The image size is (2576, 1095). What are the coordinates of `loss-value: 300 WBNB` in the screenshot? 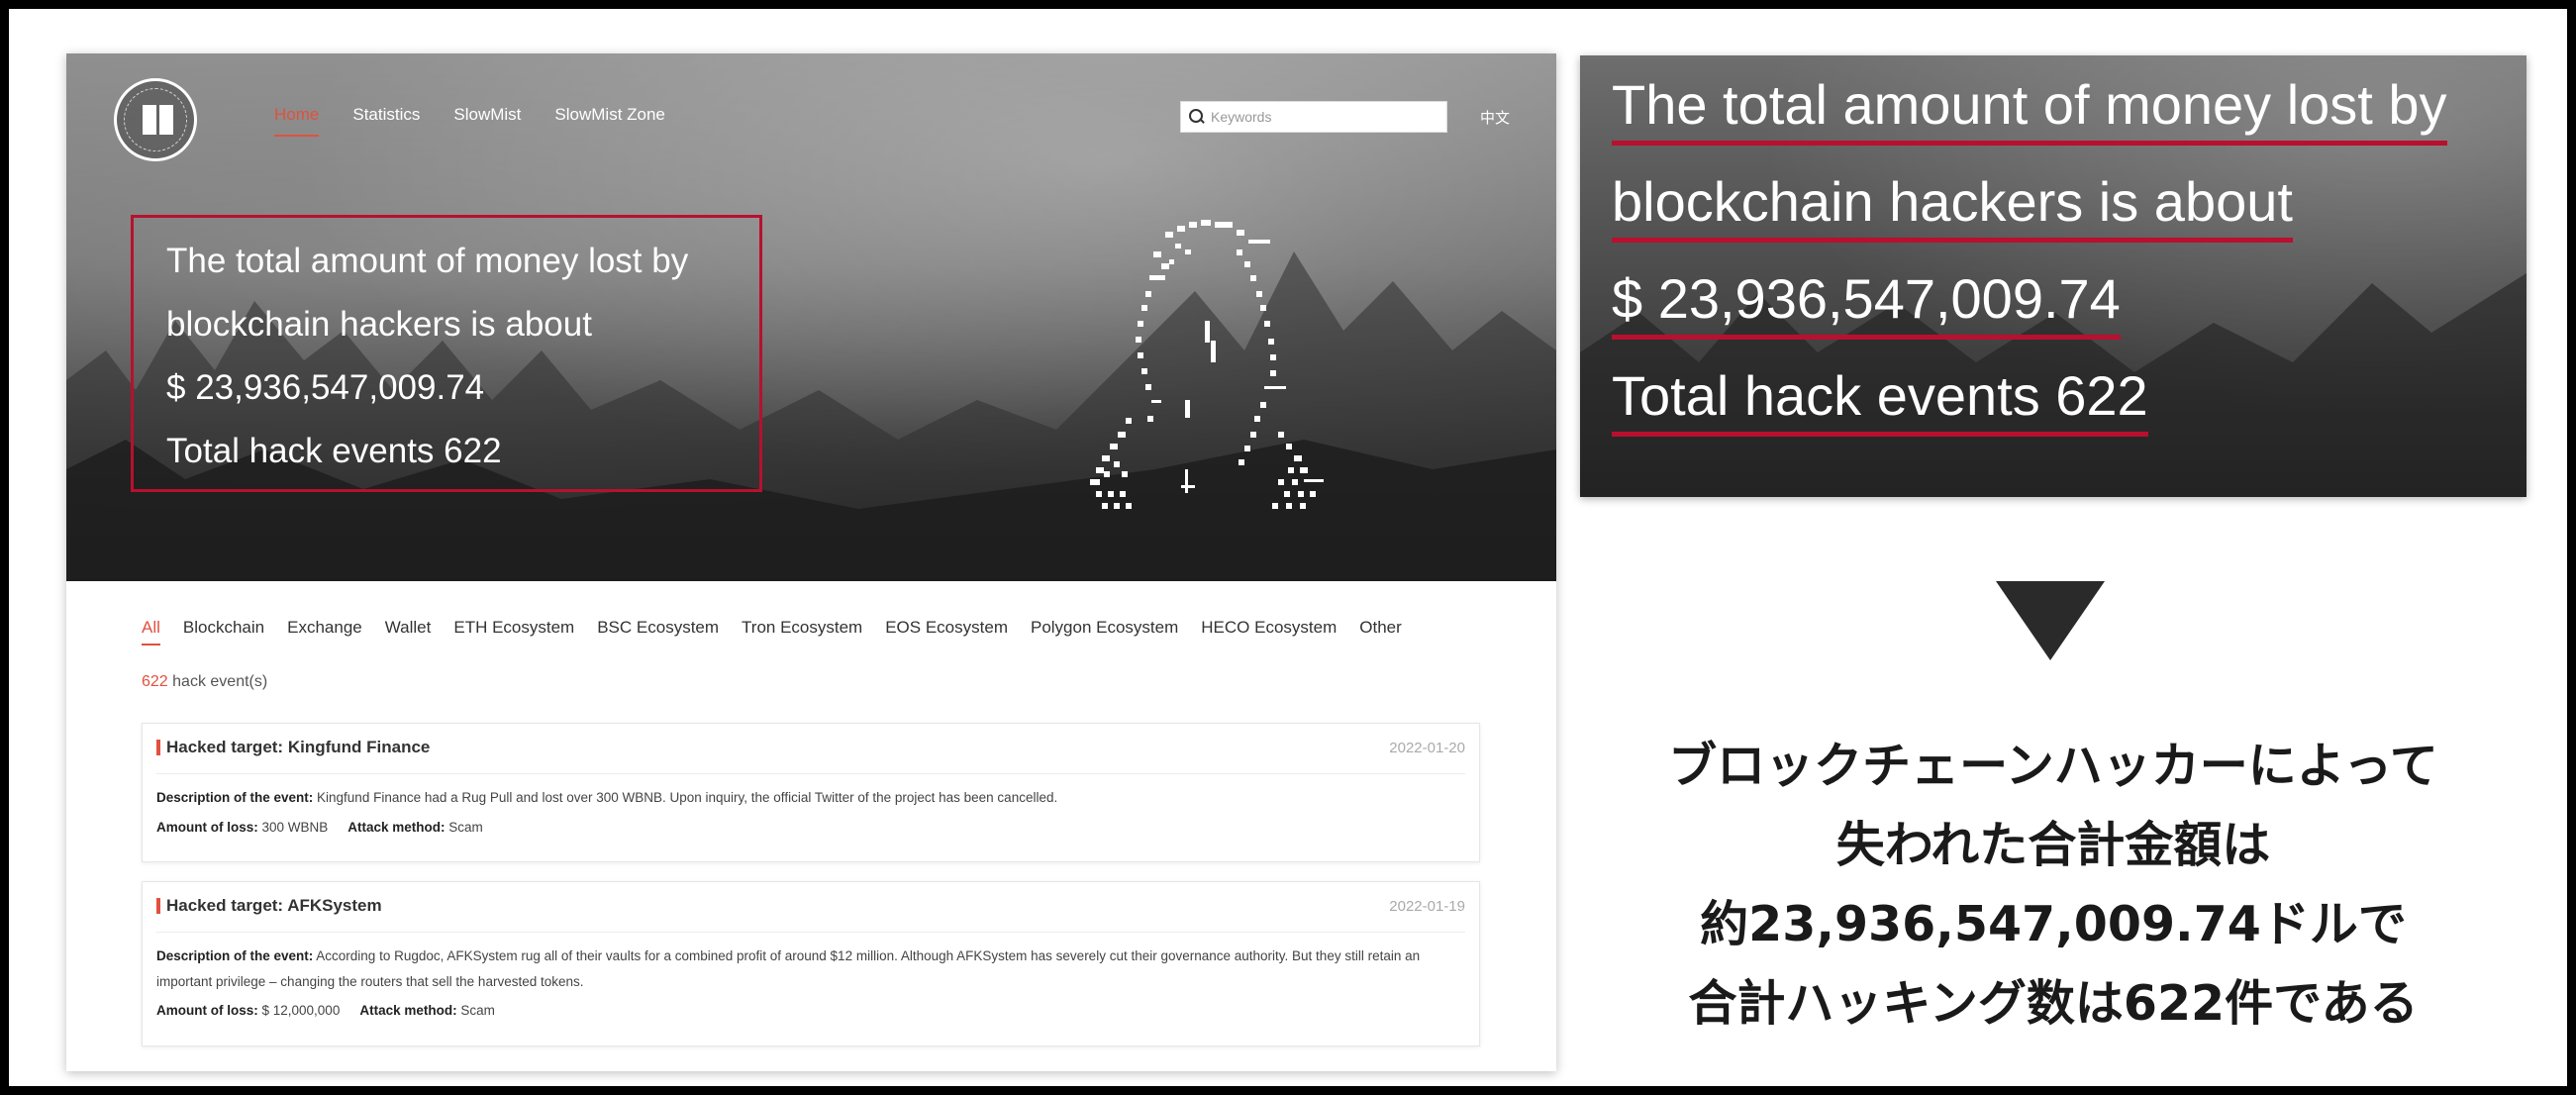 It's located at (293, 827).